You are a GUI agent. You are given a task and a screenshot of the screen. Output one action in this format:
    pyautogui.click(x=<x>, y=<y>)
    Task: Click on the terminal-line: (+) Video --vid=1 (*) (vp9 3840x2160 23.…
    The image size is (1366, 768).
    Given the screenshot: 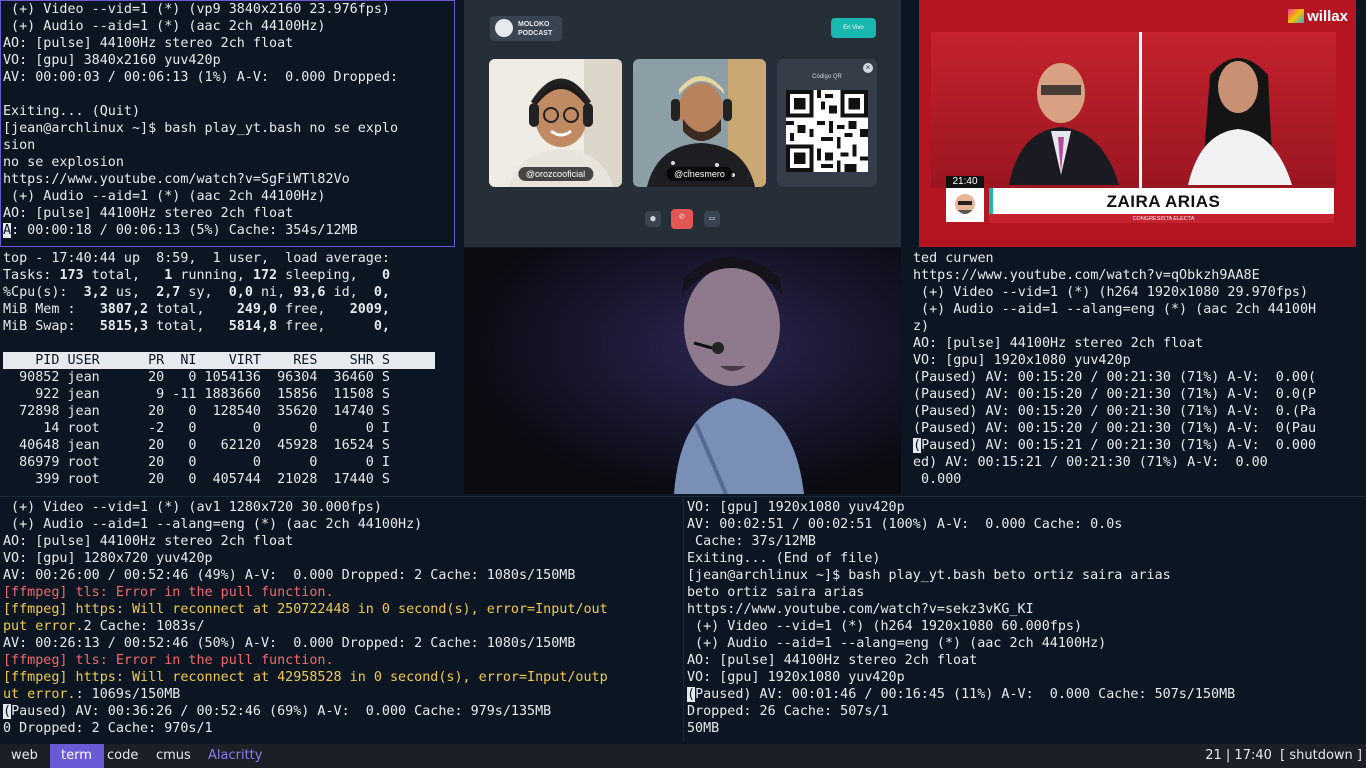 What is the action you would take?
    pyautogui.click(x=196, y=9)
    